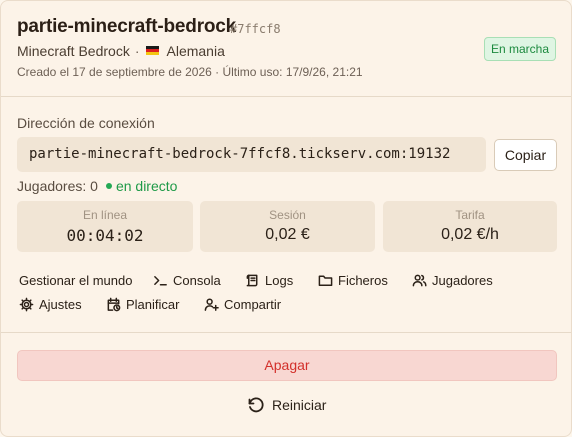 This screenshot has height=437, width=572. Describe the element at coordinates (470, 215) in the screenshot. I see `stat-rate-label: Tarifa` at that location.